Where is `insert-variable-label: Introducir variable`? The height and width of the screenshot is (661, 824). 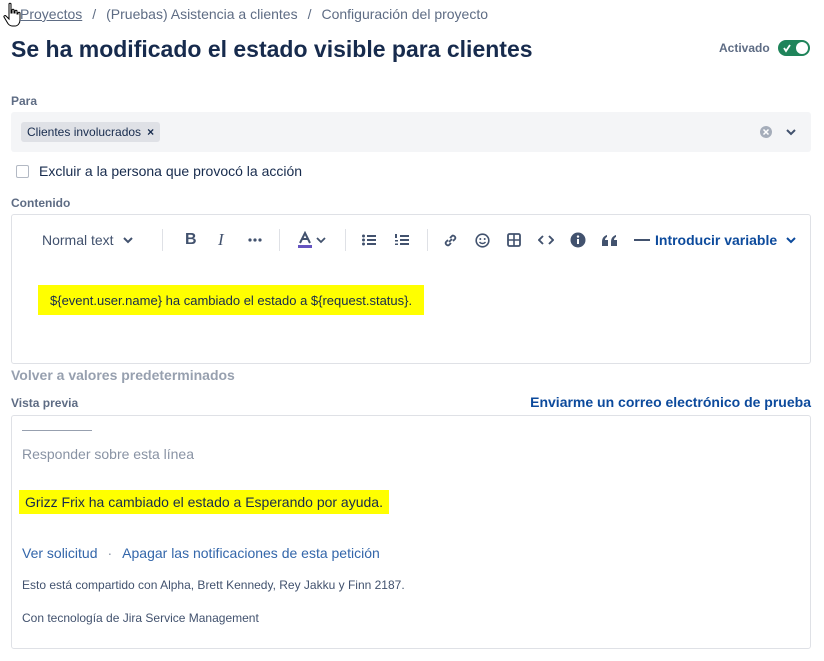 insert-variable-label: Introducir variable is located at coordinates (716, 240).